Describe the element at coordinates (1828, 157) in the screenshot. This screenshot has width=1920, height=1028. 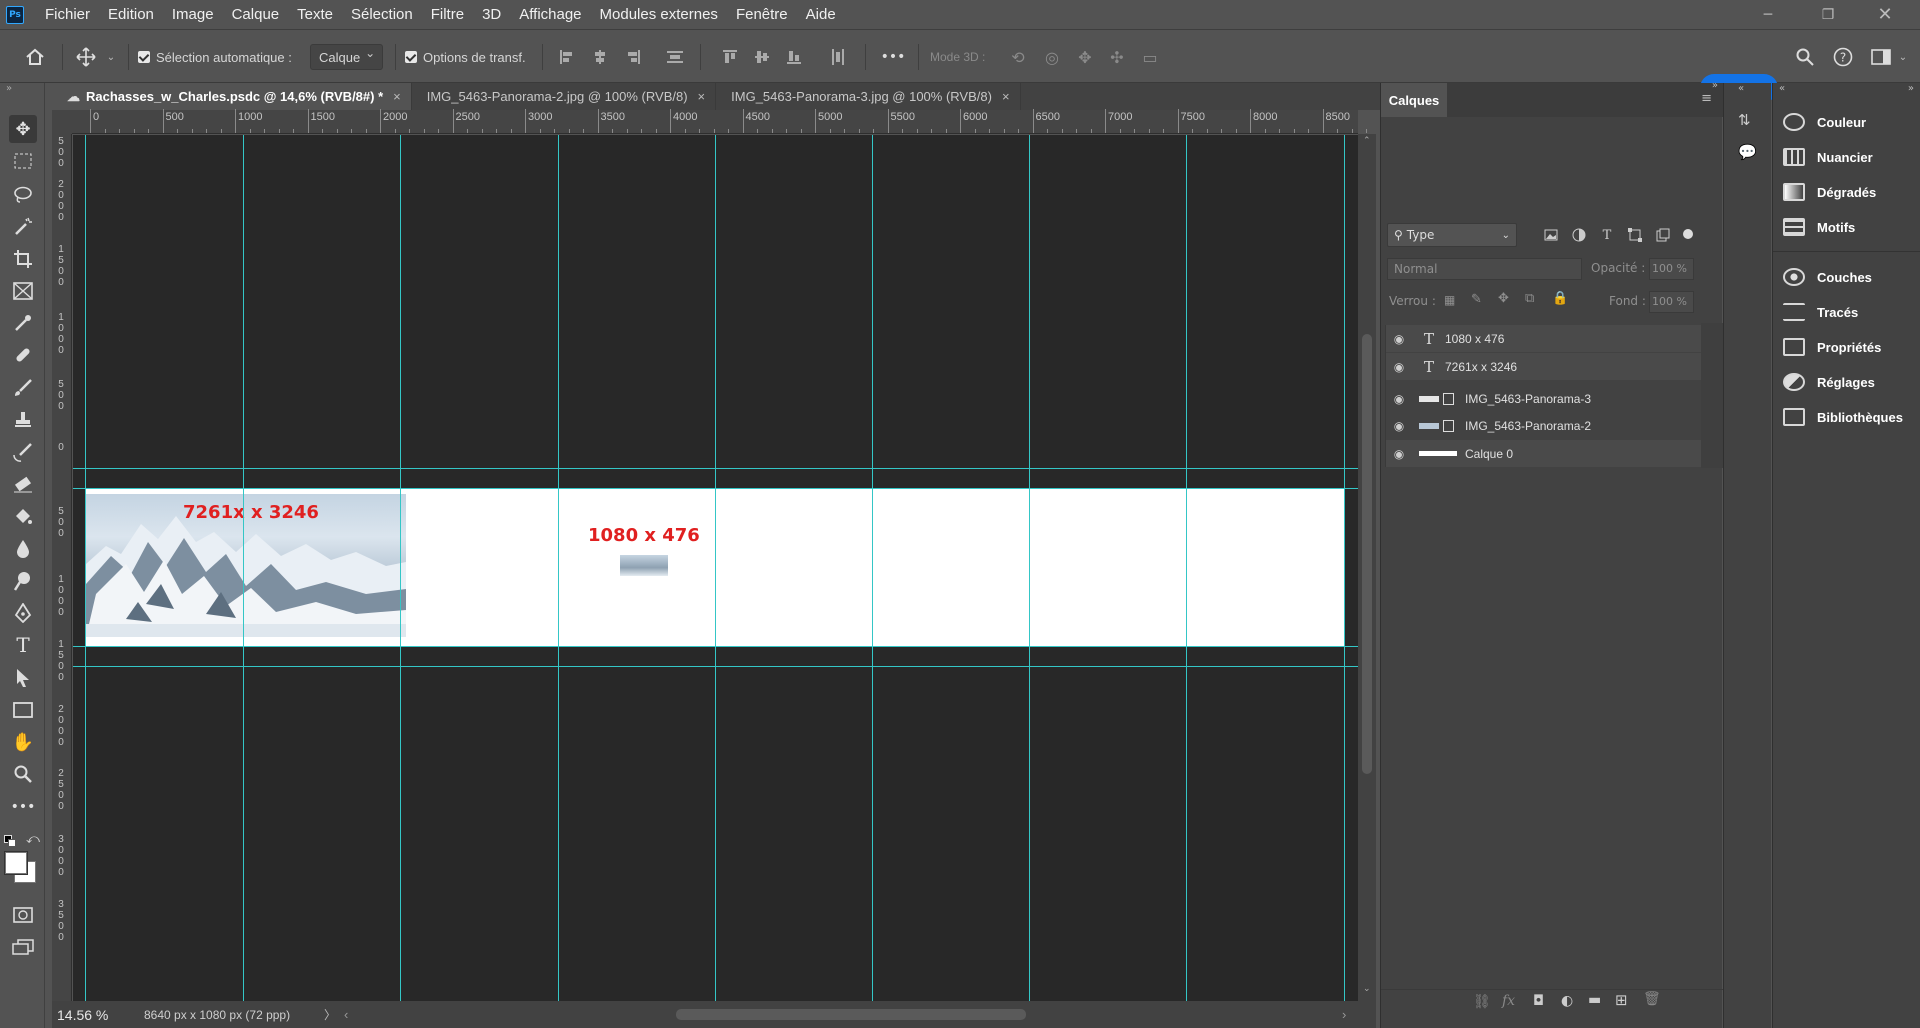
I see `panel-nuancier: Nuancier` at that location.